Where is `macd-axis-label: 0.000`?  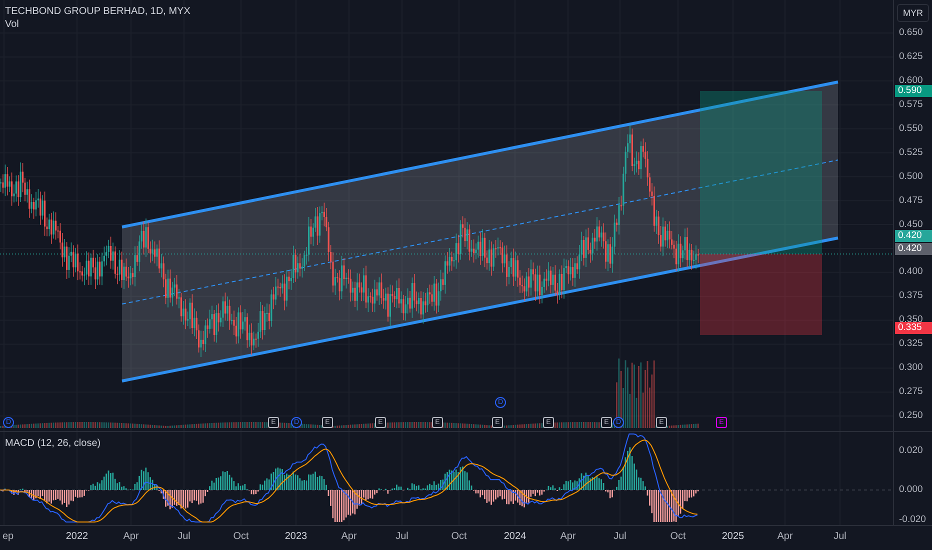
macd-axis-label: 0.000 is located at coordinates (911, 490).